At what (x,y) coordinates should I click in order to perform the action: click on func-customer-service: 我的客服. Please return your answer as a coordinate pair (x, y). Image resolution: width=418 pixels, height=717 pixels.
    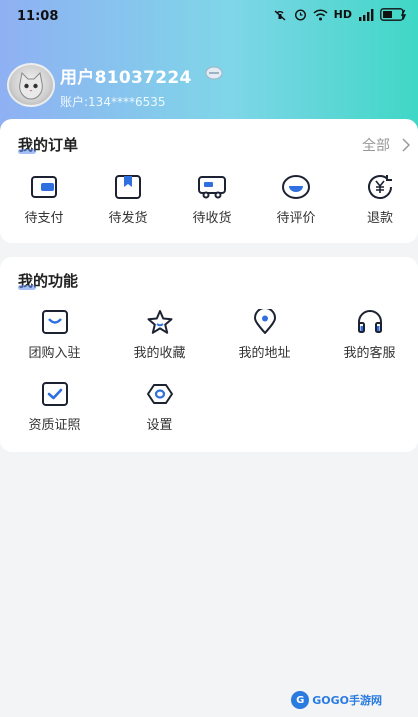
    Looking at the image, I should click on (367, 335).